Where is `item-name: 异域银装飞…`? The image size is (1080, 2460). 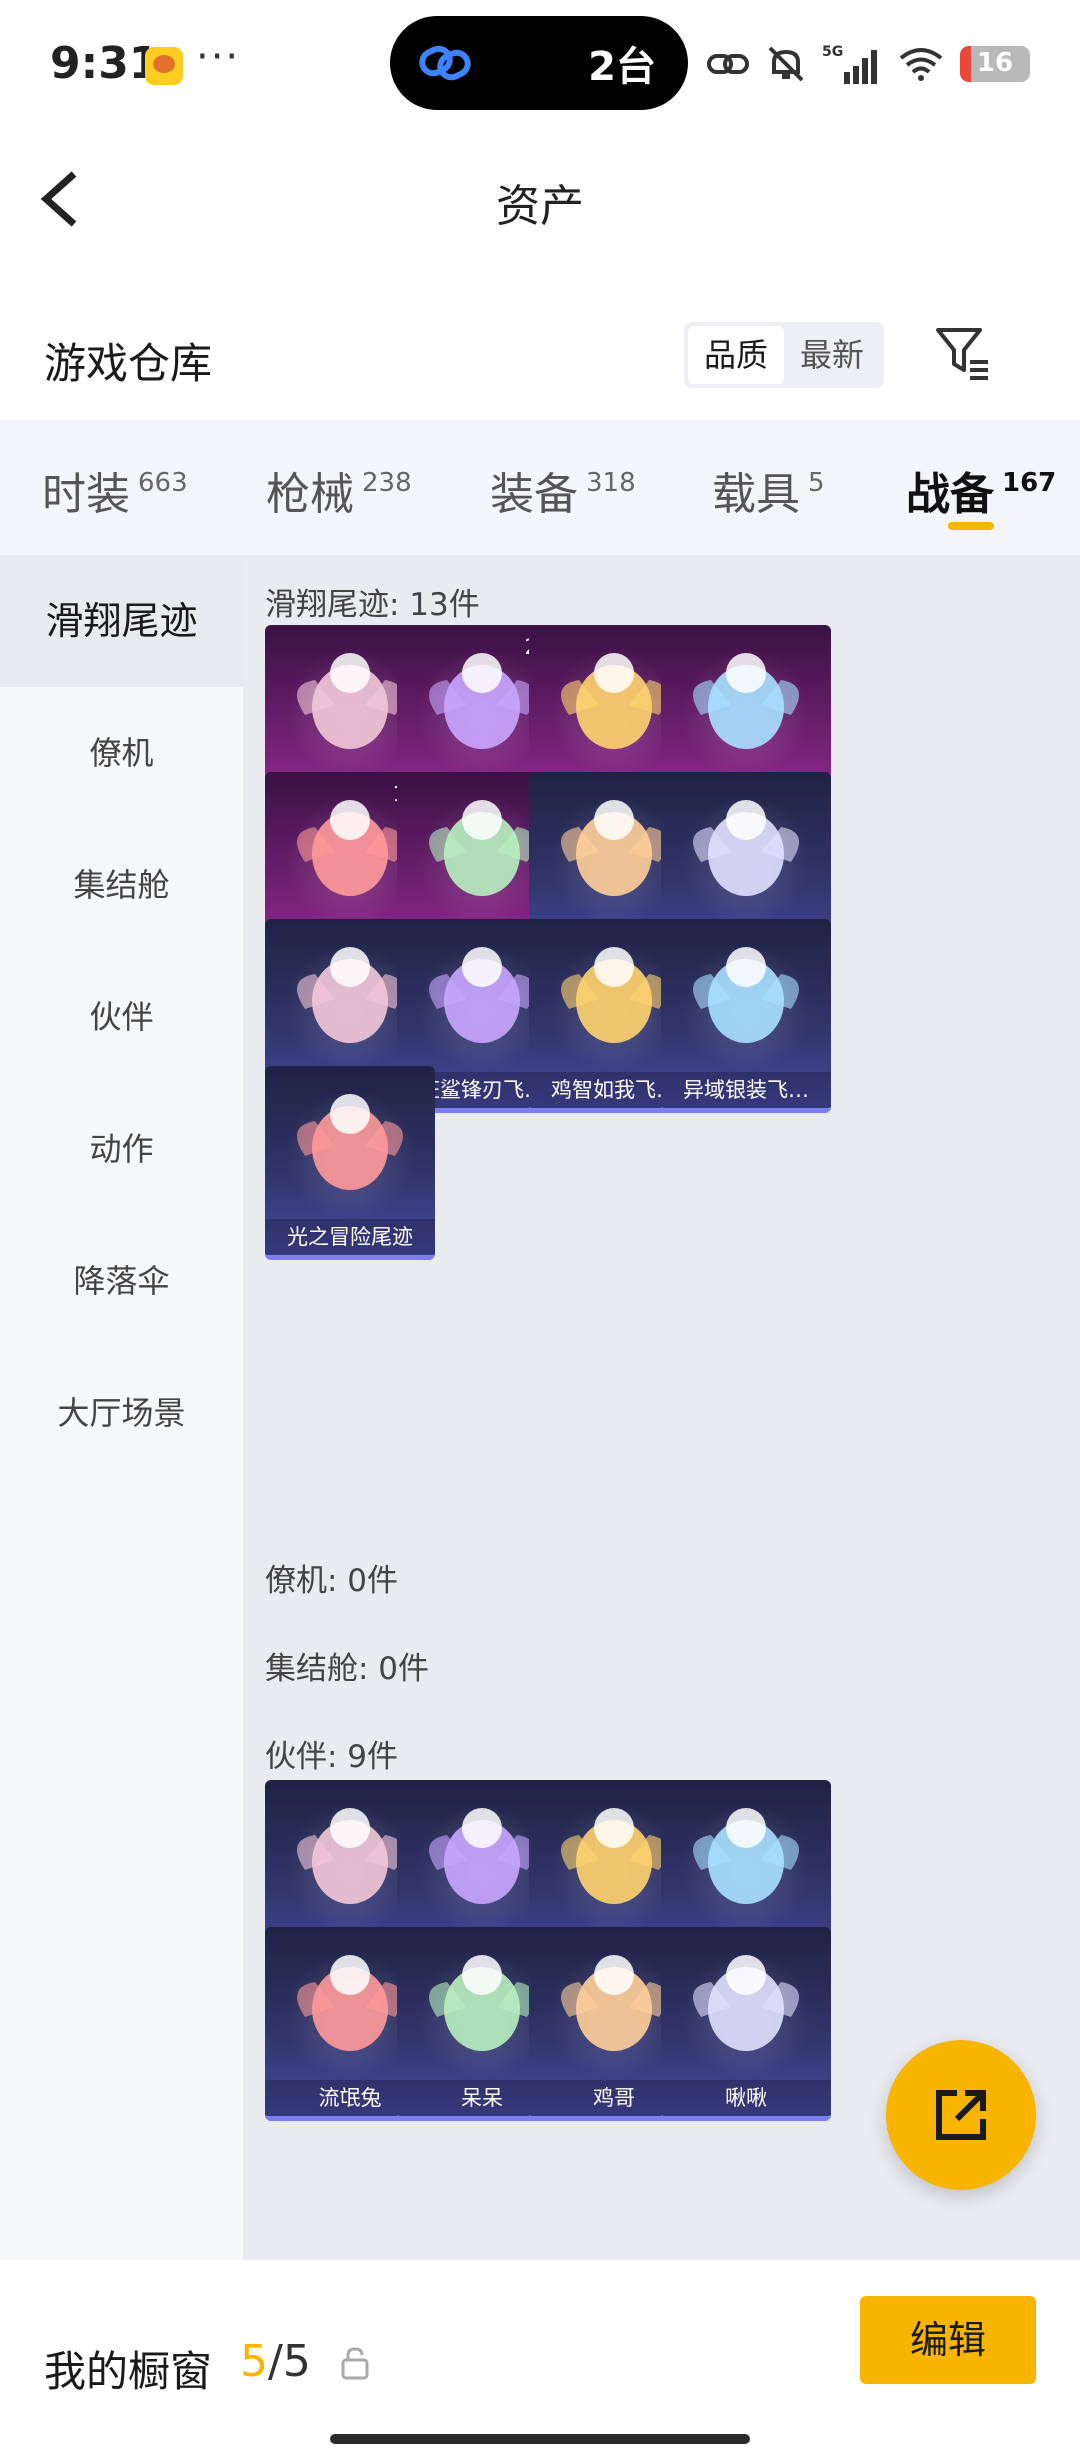
item-name: 异域银装飞… is located at coordinates (746, 1090).